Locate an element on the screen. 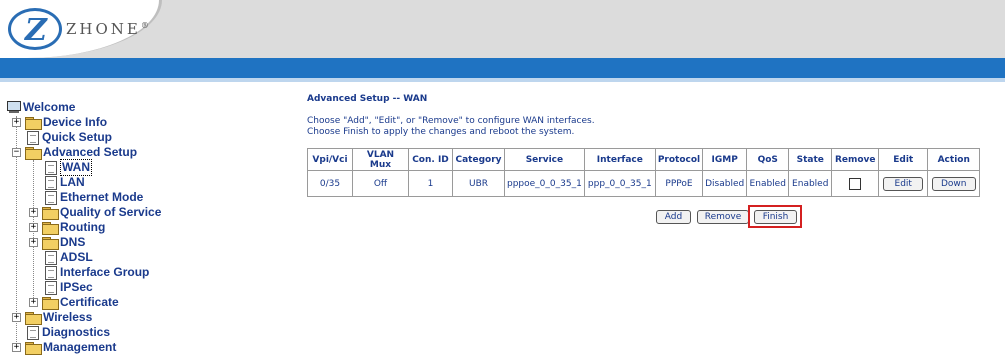 The width and height of the screenshot is (1005, 364). tree-label: Device Info is located at coordinates (75, 122).